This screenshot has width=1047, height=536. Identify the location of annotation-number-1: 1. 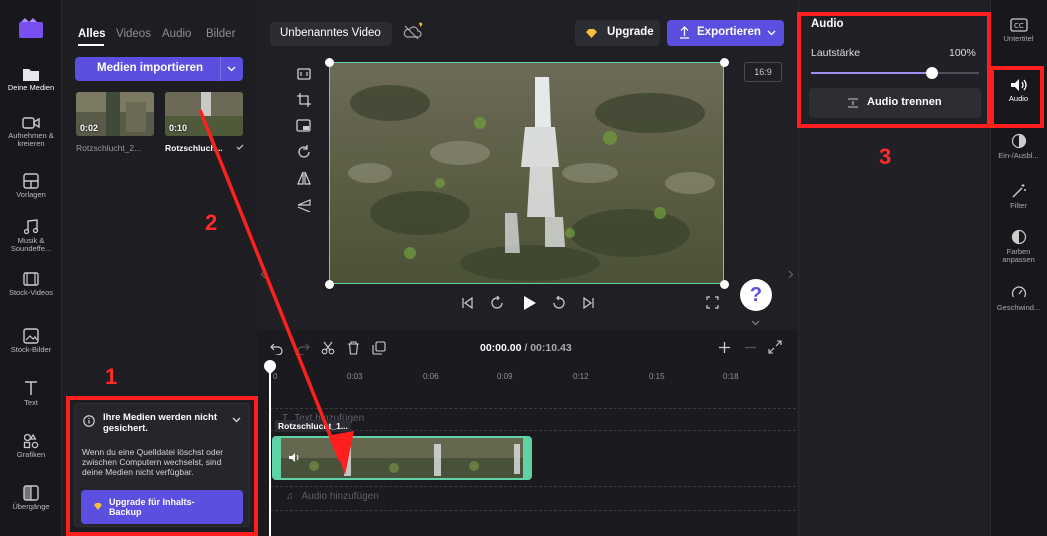
(111, 376).